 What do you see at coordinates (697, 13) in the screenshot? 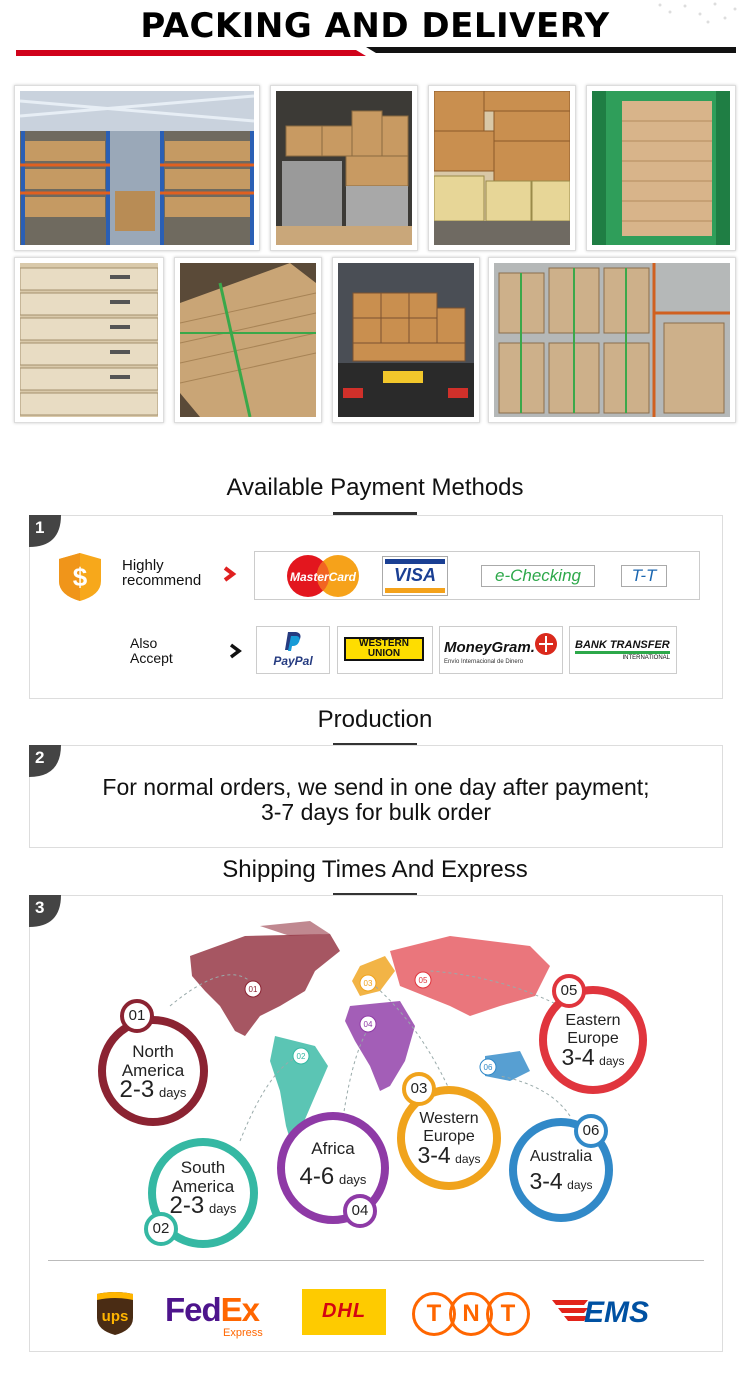
I see `dotted-decoration` at bounding box center [697, 13].